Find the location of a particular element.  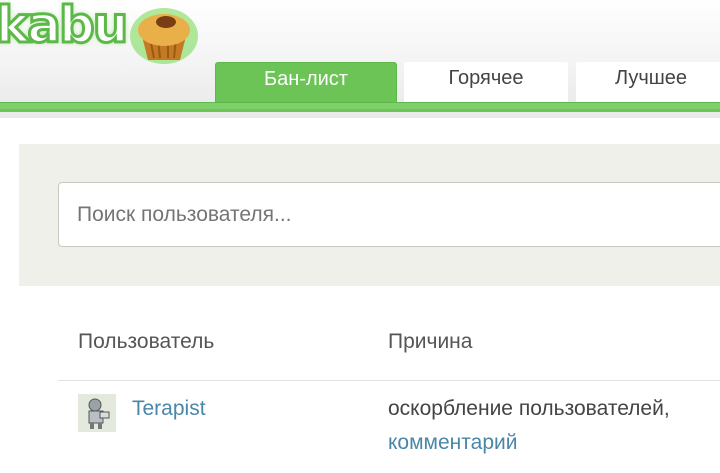

column-header-reason: Причина is located at coordinates (430, 341).